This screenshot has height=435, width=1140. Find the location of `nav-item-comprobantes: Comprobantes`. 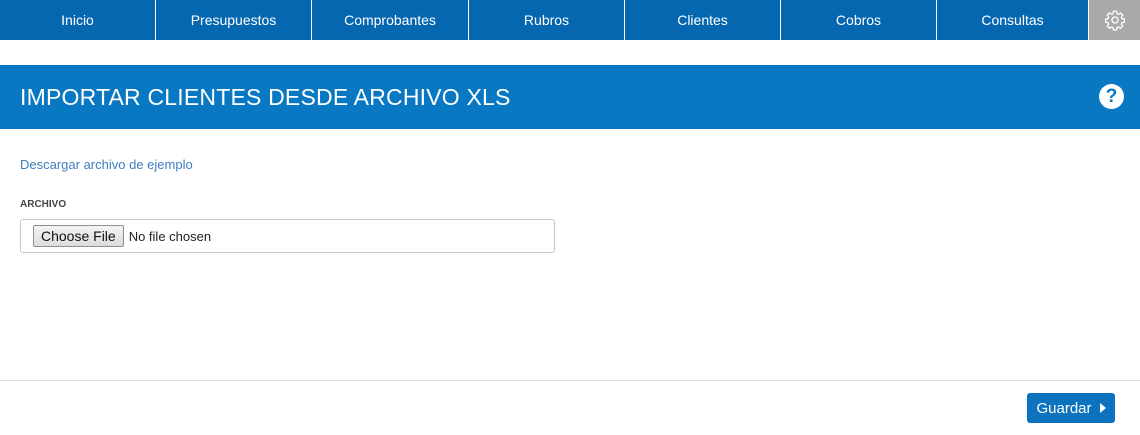

nav-item-comprobantes: Comprobantes is located at coordinates (390, 20).